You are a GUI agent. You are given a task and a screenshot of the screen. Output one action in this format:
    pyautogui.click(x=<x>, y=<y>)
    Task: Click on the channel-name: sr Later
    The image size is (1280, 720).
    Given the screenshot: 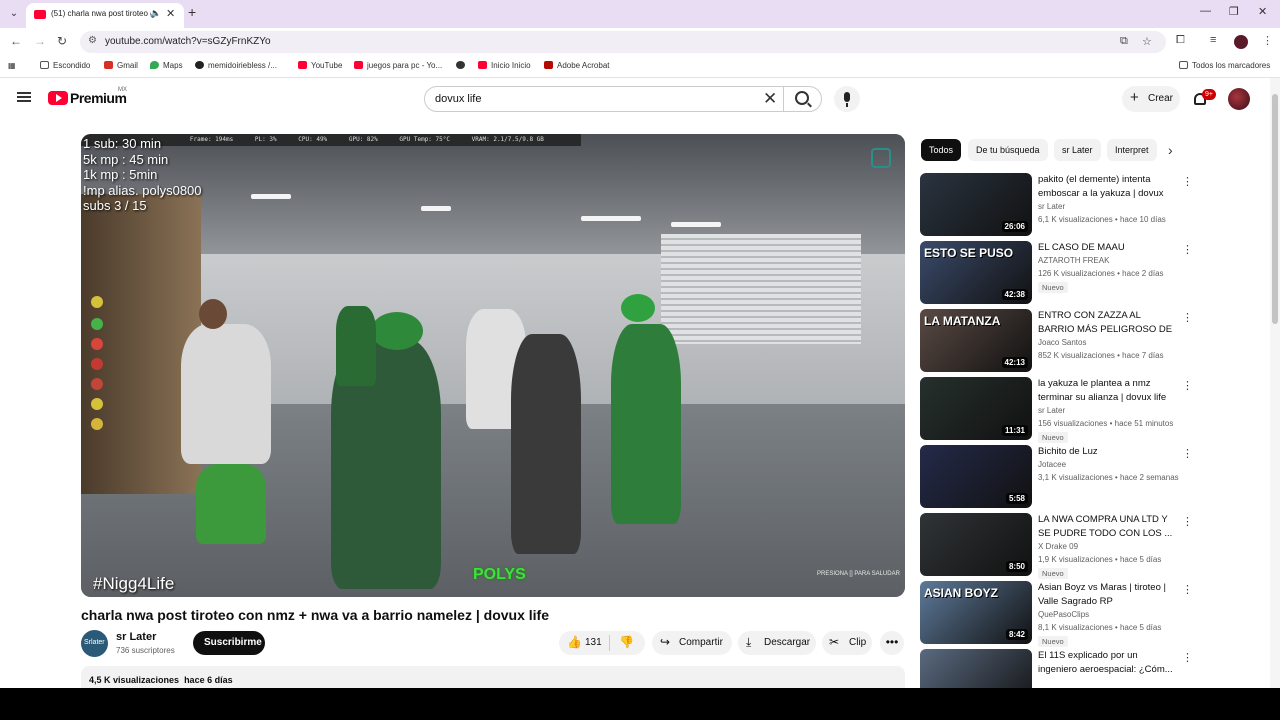 What is the action you would take?
    pyautogui.click(x=136, y=637)
    